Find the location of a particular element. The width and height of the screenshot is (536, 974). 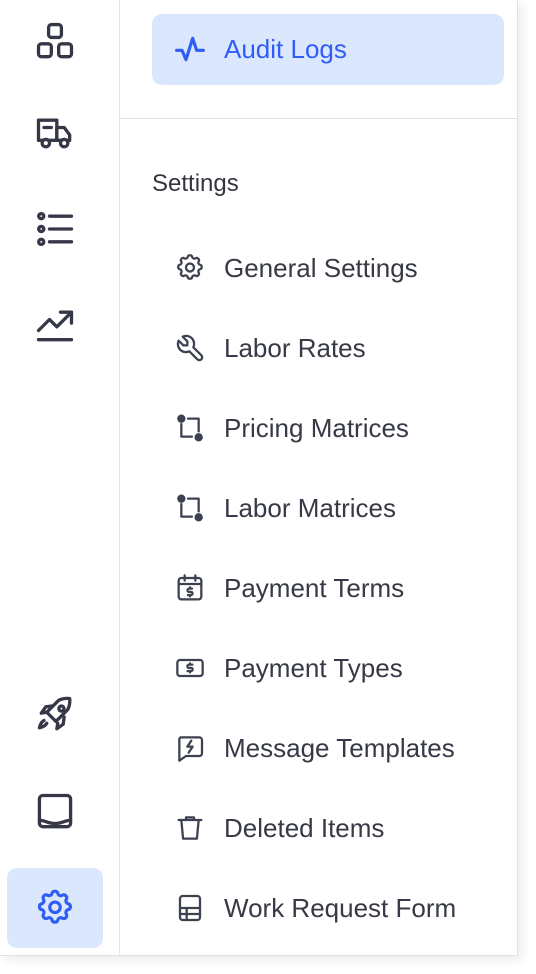

nav-item-payment-terms: Payment Terms is located at coordinates (330, 588).